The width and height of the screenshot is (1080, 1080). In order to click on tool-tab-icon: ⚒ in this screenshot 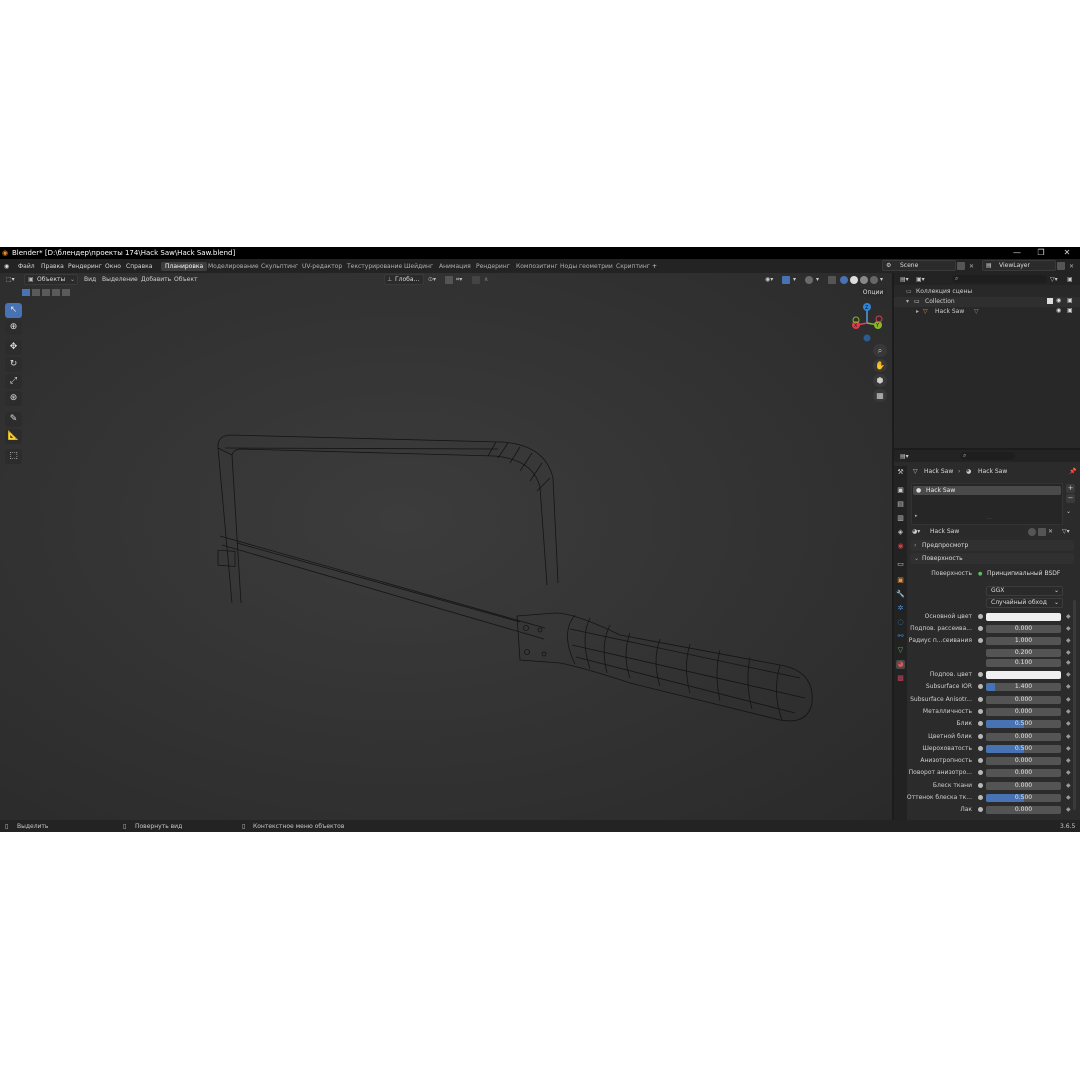, I will do `click(900, 472)`.